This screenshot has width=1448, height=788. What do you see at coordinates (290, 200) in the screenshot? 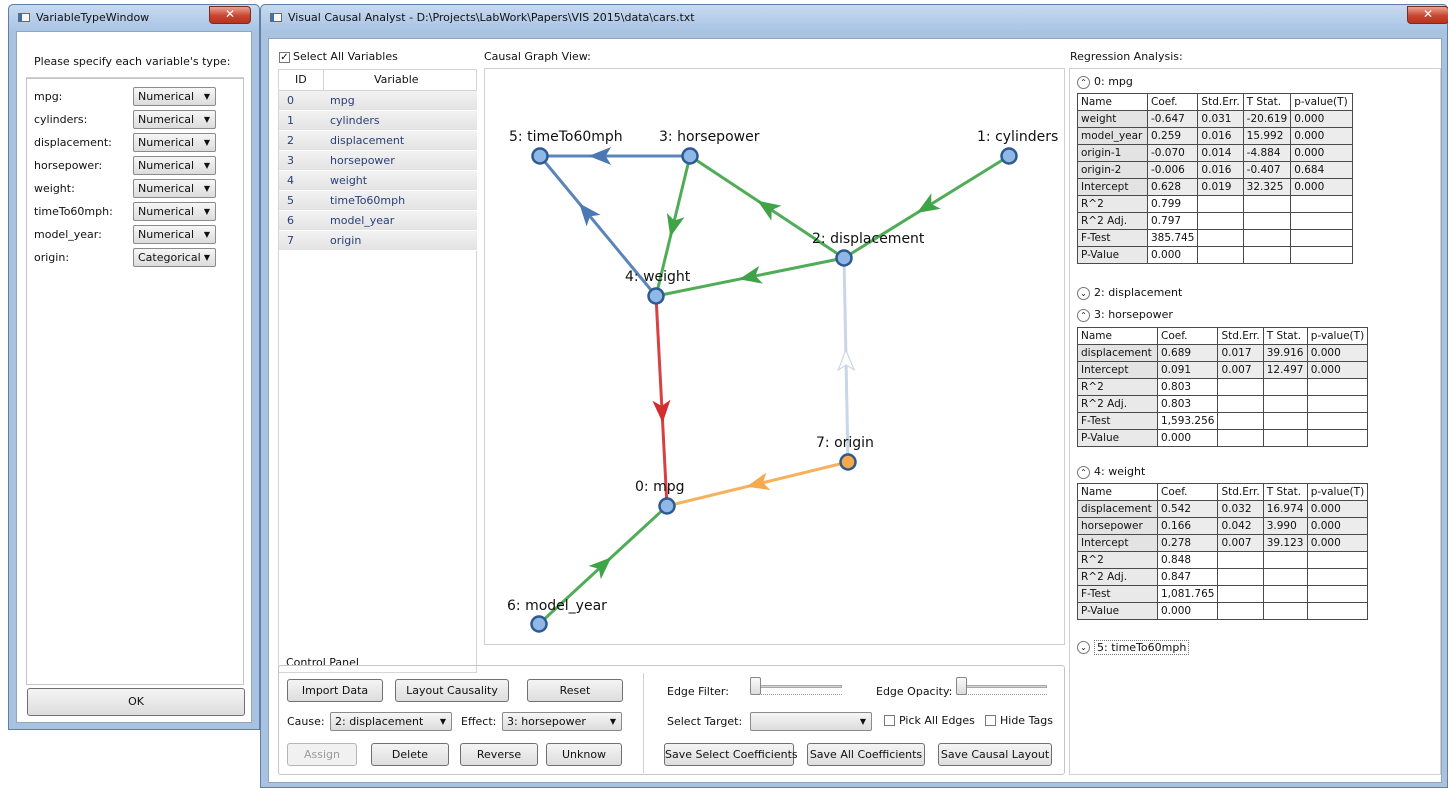
I see `variable-id: 5` at bounding box center [290, 200].